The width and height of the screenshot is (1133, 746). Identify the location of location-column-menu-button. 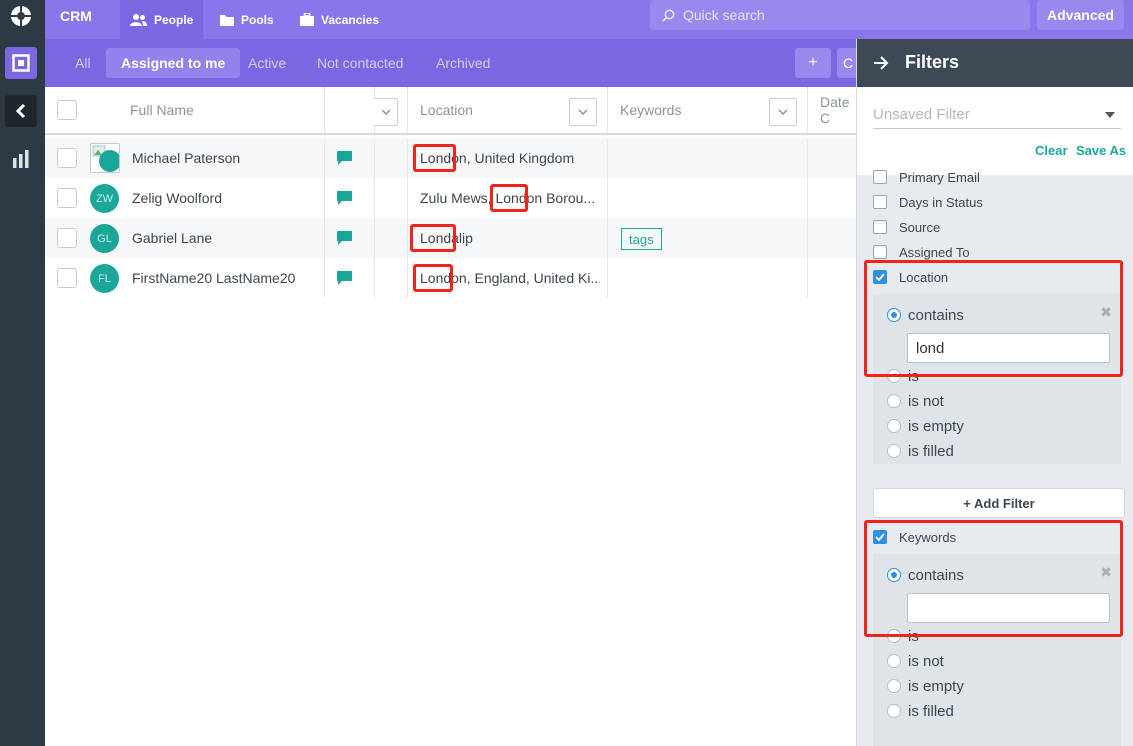
(583, 112).